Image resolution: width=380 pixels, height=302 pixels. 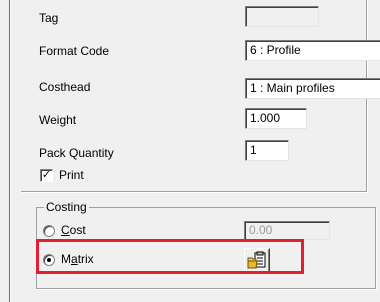 What do you see at coordinates (287, 230) in the screenshot?
I see `cost-field: 0.00` at bounding box center [287, 230].